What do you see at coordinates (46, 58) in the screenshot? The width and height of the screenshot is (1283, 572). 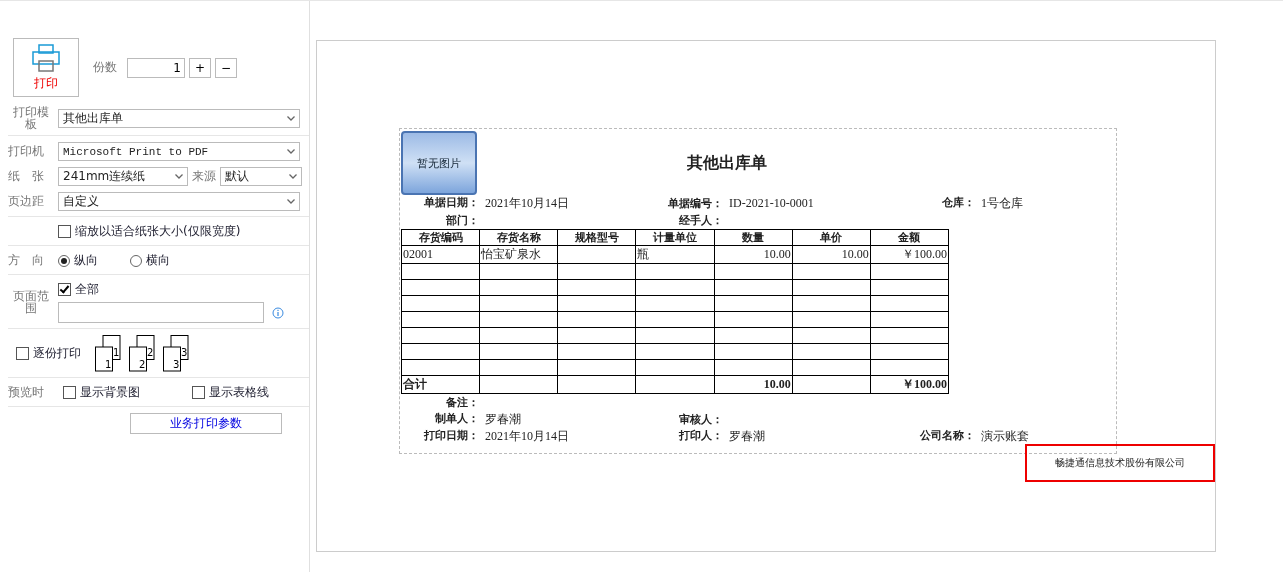 I see `printer-icon` at bounding box center [46, 58].